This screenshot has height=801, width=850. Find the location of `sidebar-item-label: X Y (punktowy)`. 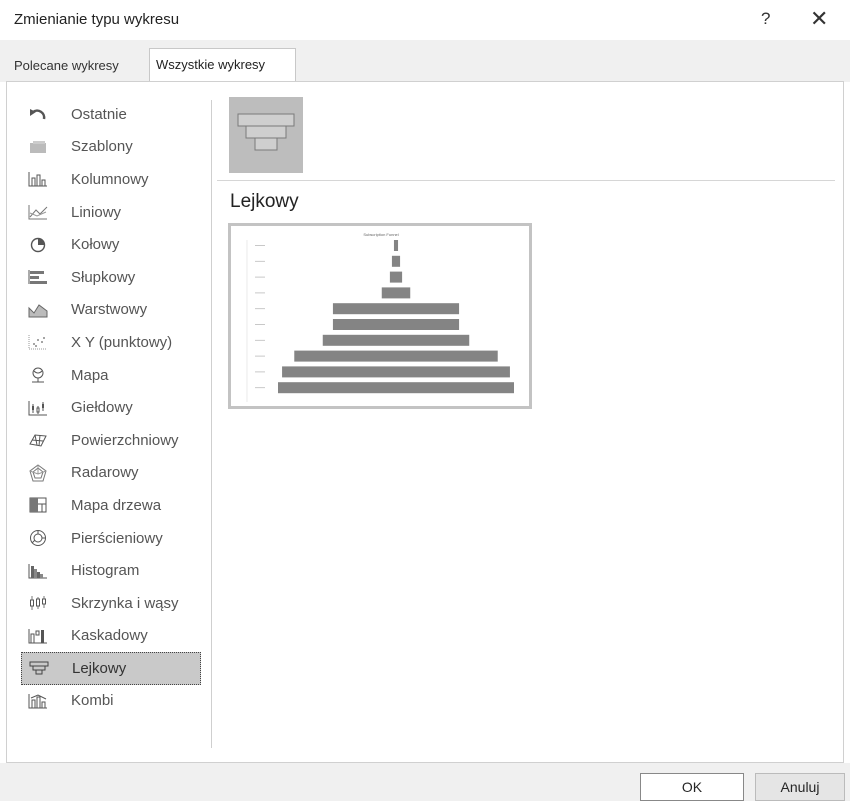

sidebar-item-label: X Y (punktowy) is located at coordinates (122, 342).